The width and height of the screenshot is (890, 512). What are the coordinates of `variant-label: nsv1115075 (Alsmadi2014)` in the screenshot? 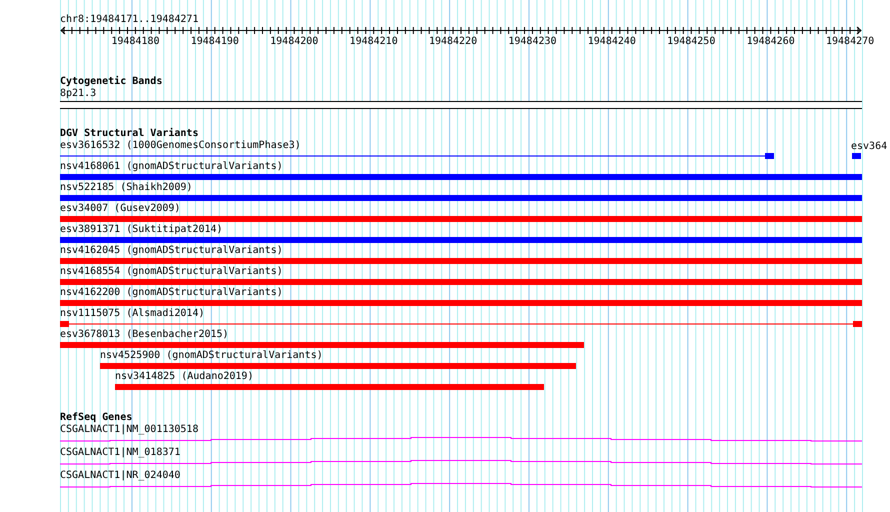 It's located at (132, 314).